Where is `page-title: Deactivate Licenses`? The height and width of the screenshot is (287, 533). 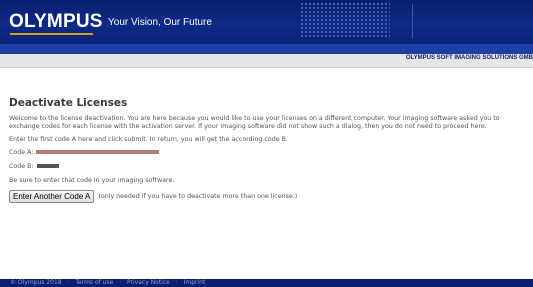 page-title: Deactivate Licenses is located at coordinates (68, 103).